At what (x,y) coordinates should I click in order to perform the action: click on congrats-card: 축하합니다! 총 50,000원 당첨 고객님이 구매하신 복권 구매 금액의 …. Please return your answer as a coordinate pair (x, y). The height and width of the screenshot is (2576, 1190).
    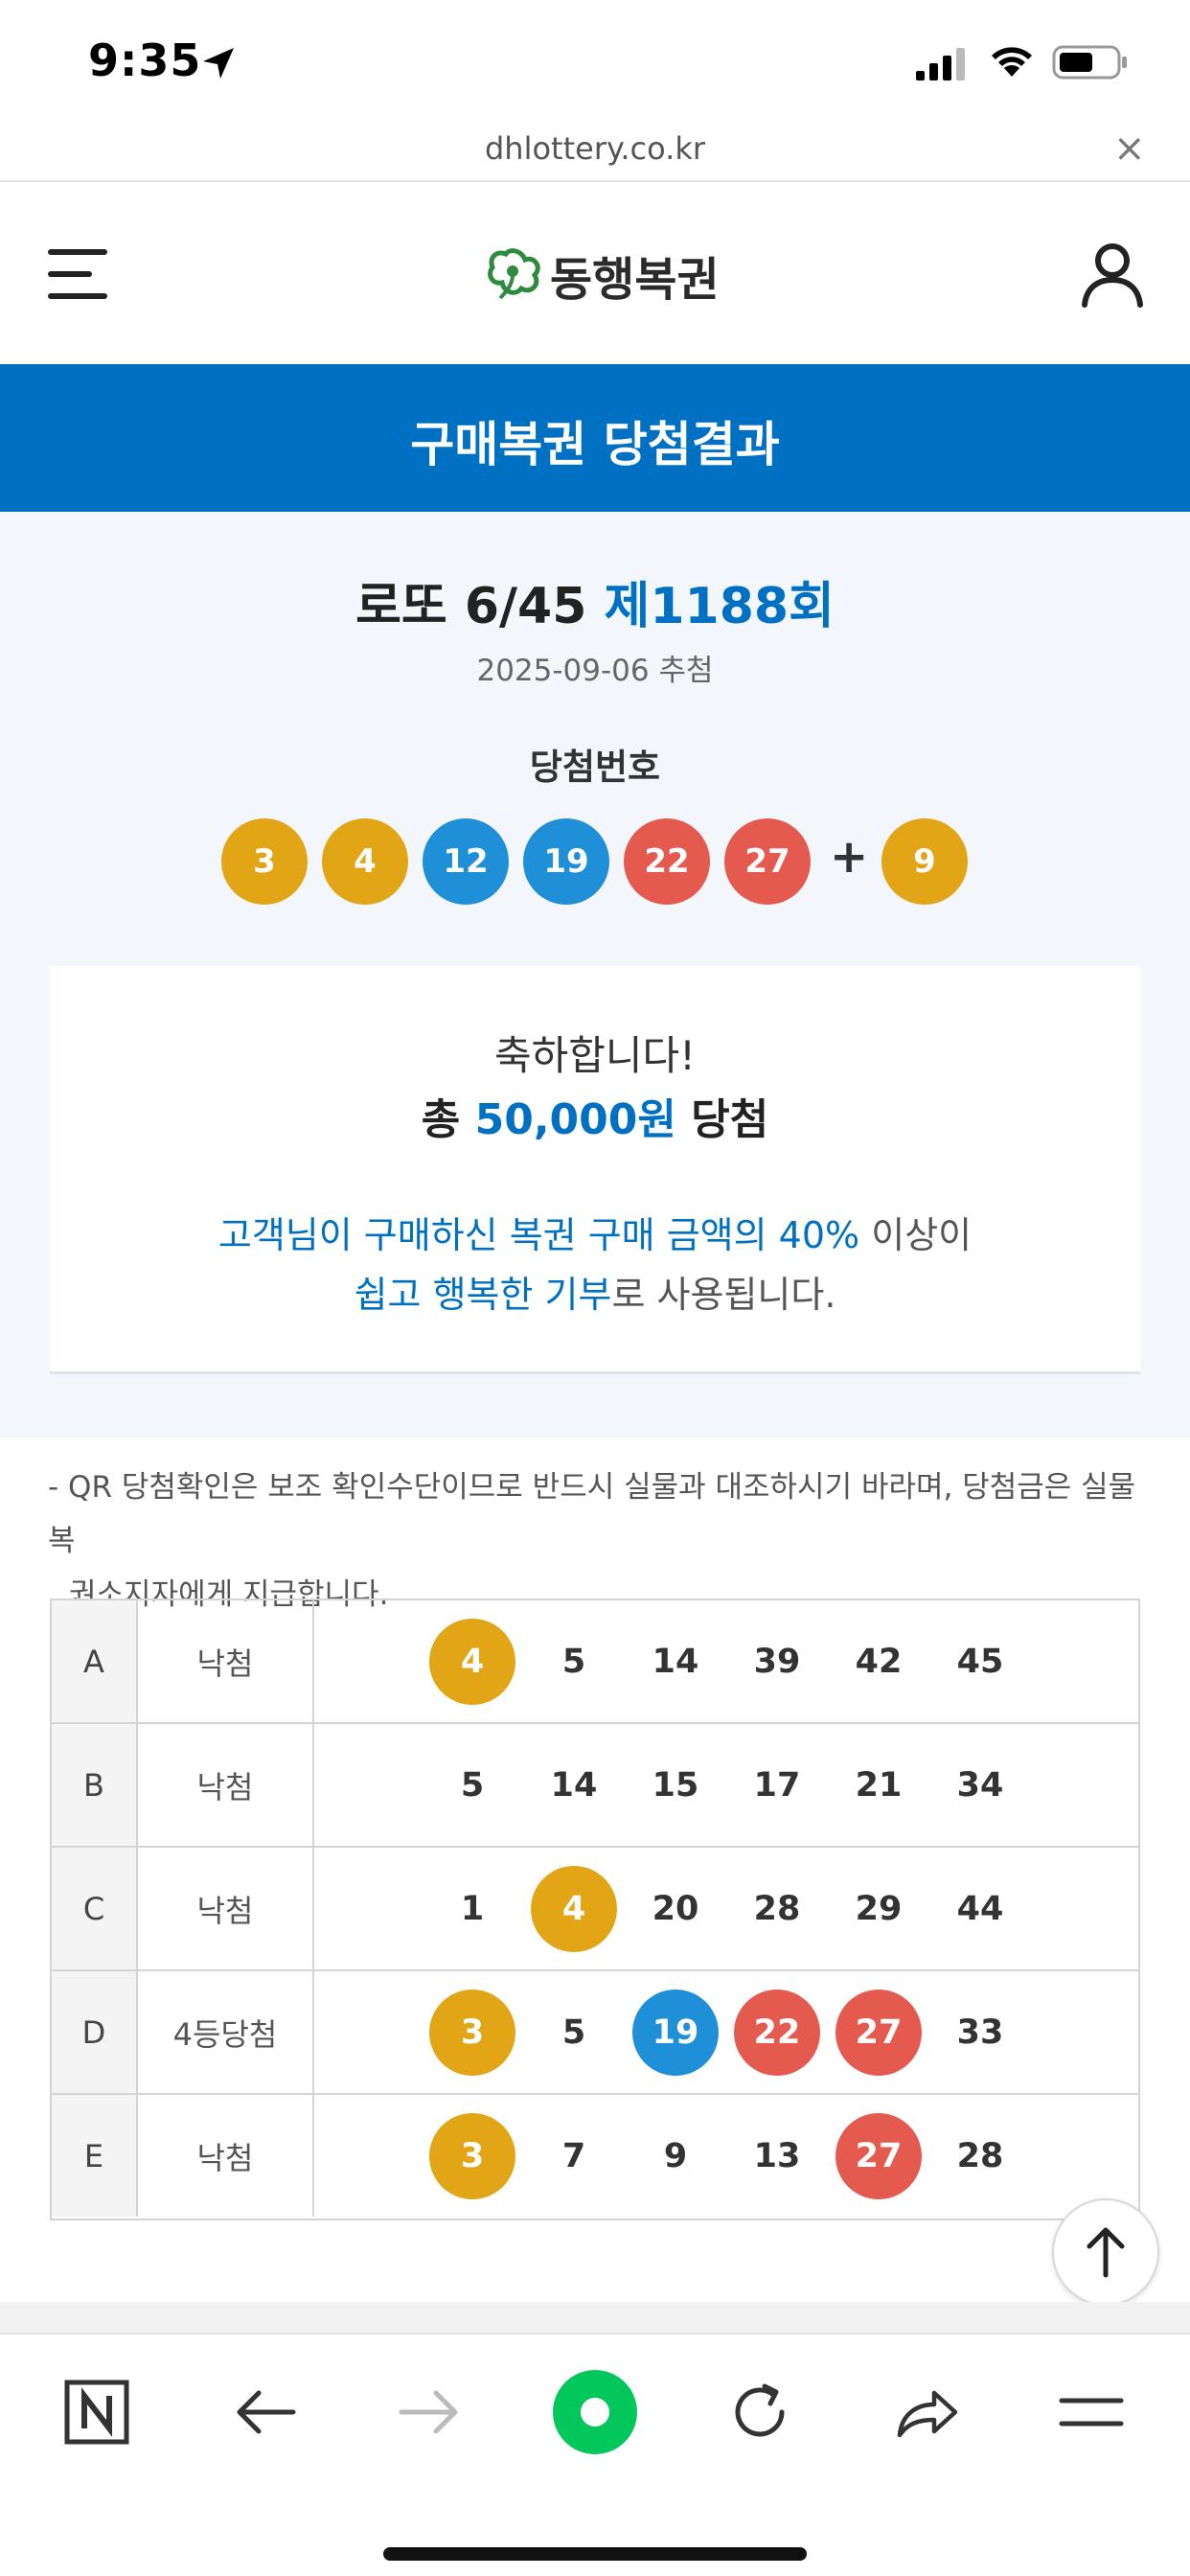
    Looking at the image, I should click on (595, 1170).